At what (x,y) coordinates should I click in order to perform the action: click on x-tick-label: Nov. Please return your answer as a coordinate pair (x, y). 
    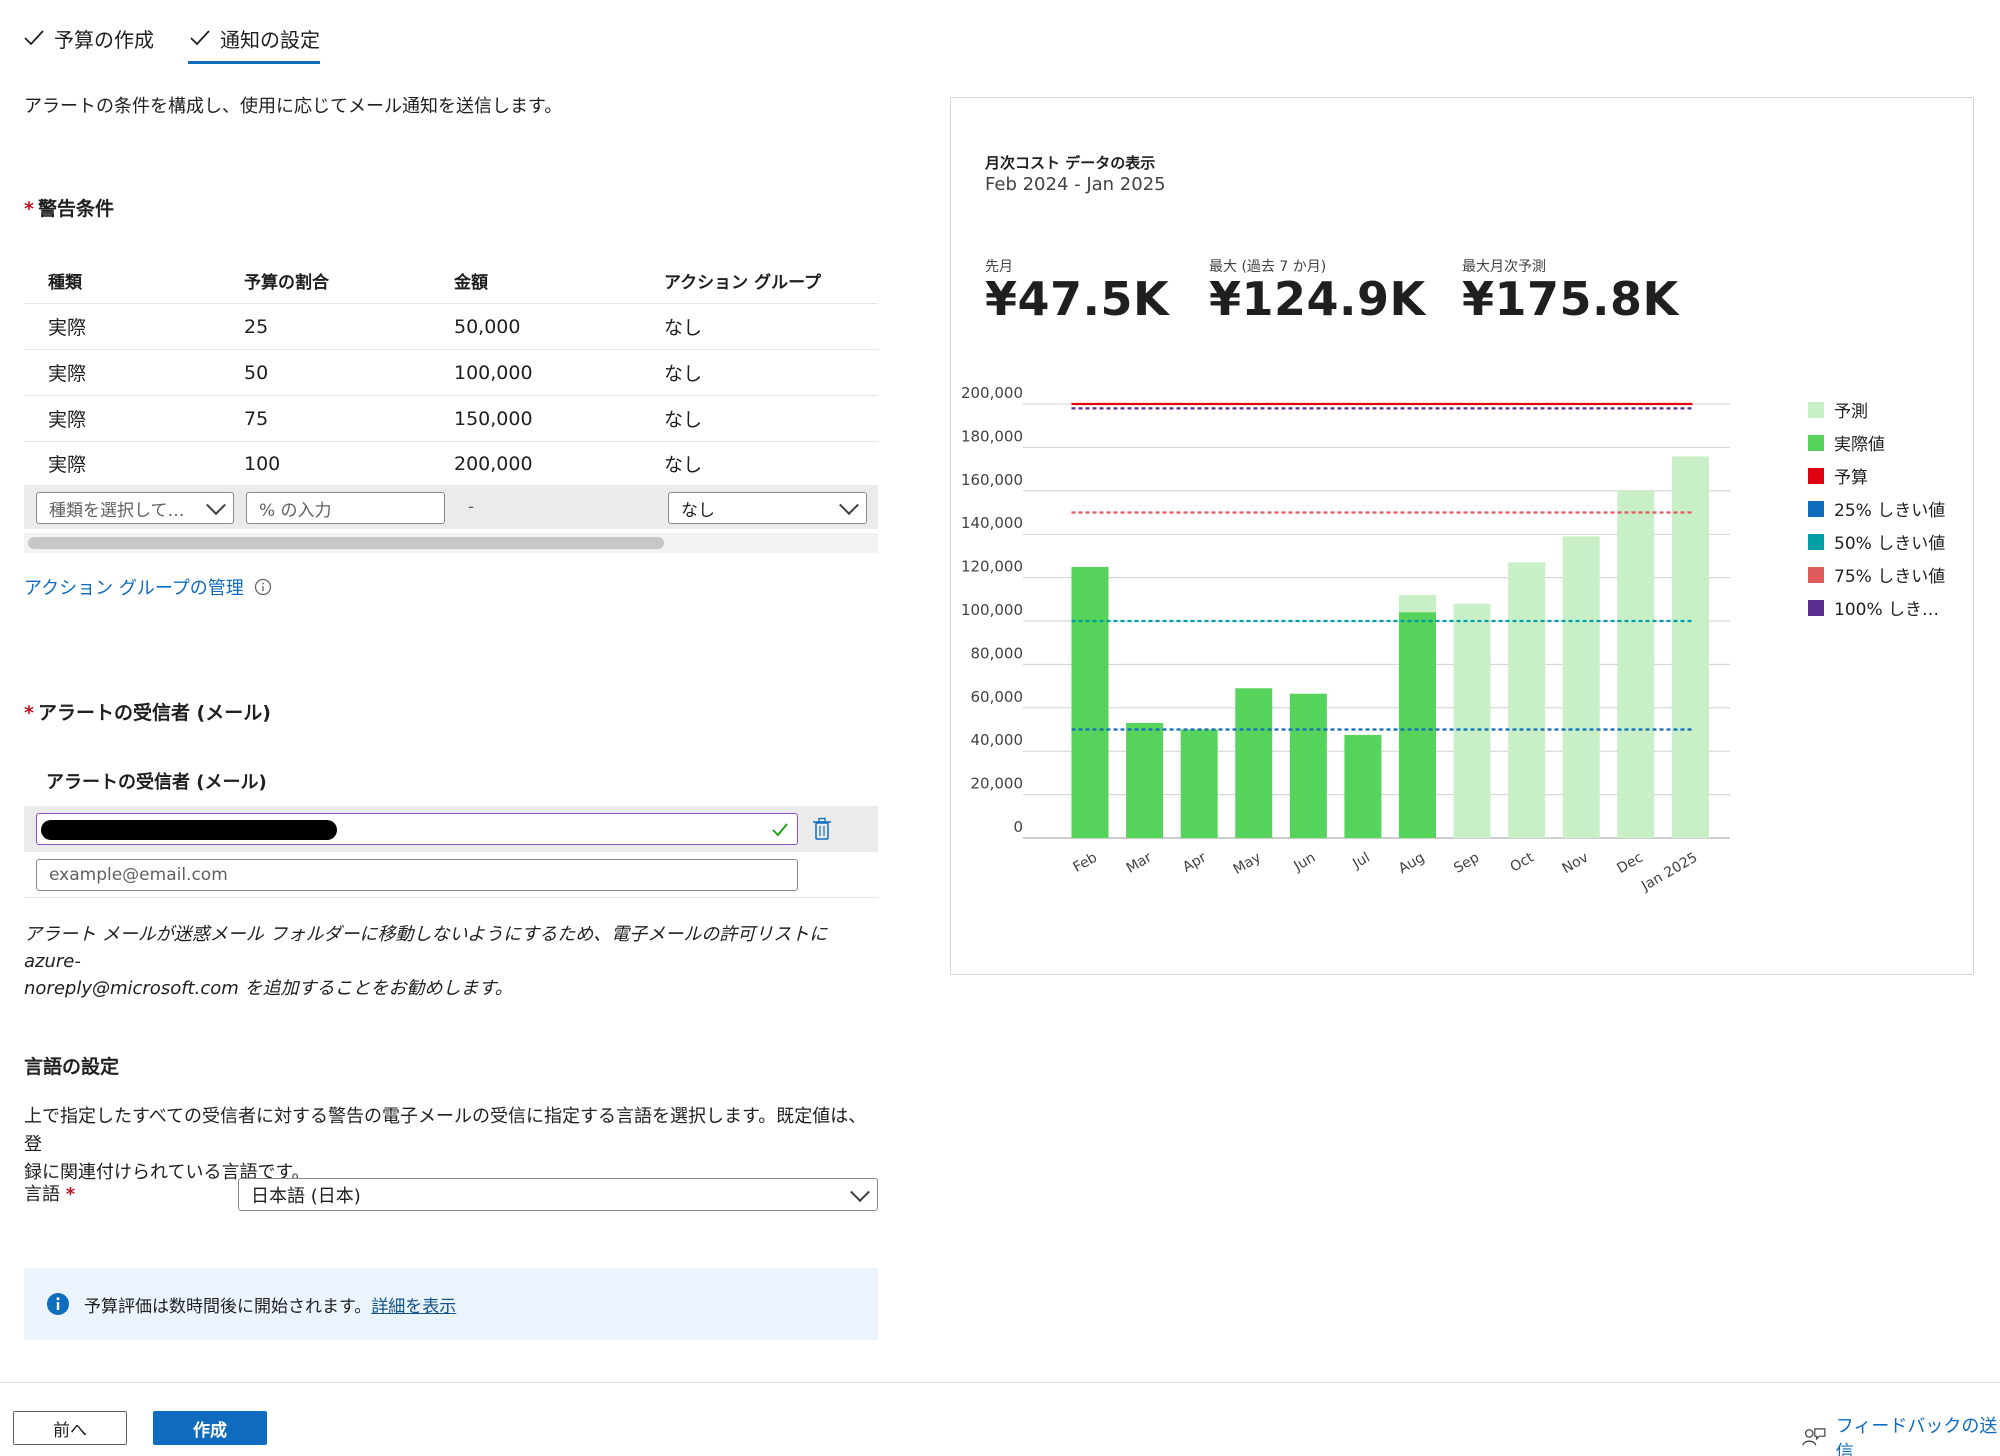
    Looking at the image, I should click on (1576, 864).